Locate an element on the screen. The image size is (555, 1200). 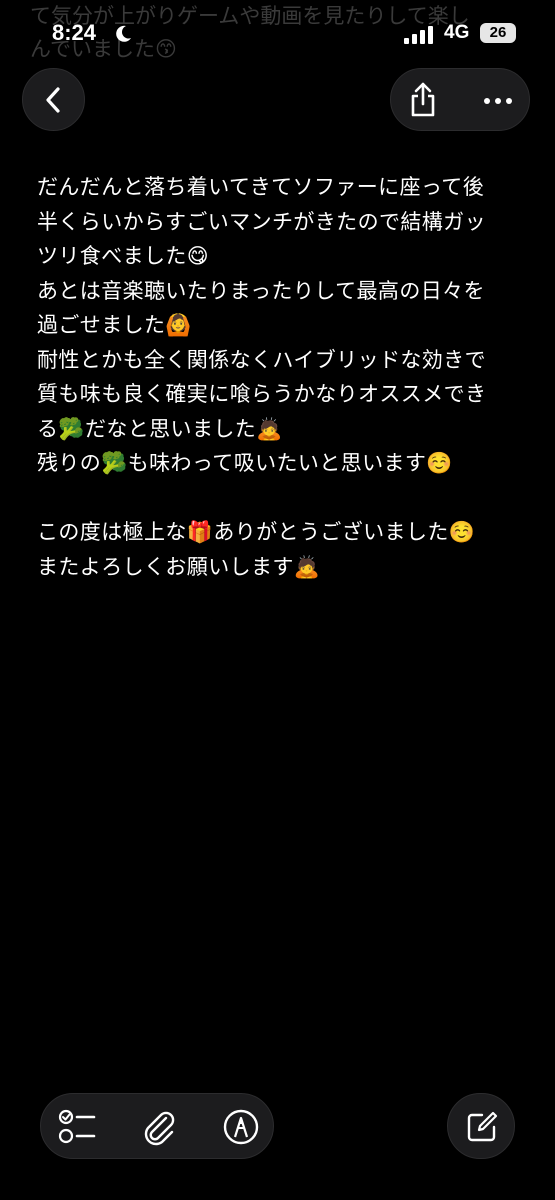
note-line: ツリ食べました😋 is located at coordinates (123, 256).